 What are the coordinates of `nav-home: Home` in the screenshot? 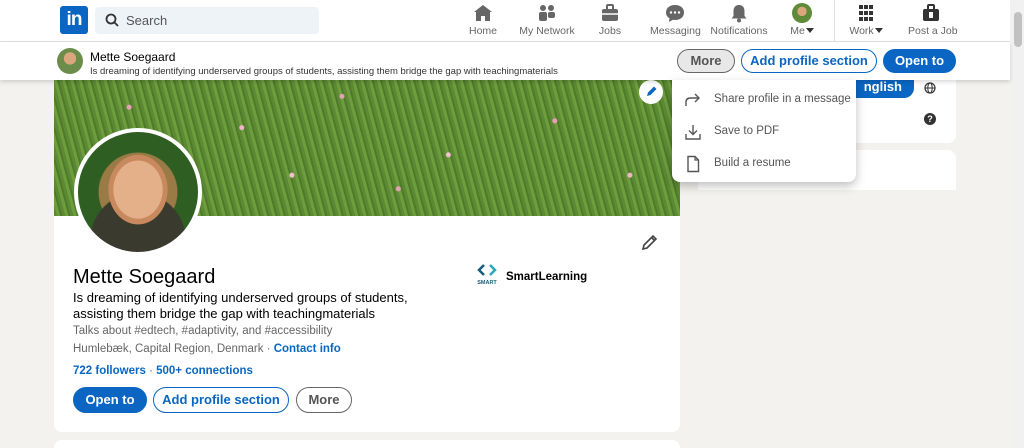 It's located at (483, 21).